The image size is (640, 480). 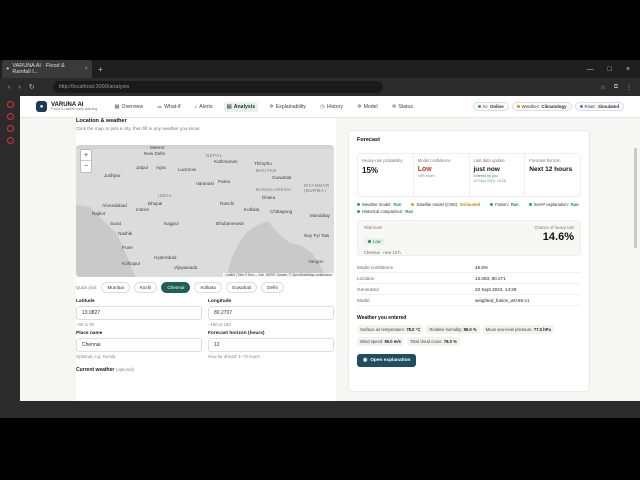 I want to click on chip-temperature: Surface air temperature: 78.0 °C, so click(x=390, y=329).